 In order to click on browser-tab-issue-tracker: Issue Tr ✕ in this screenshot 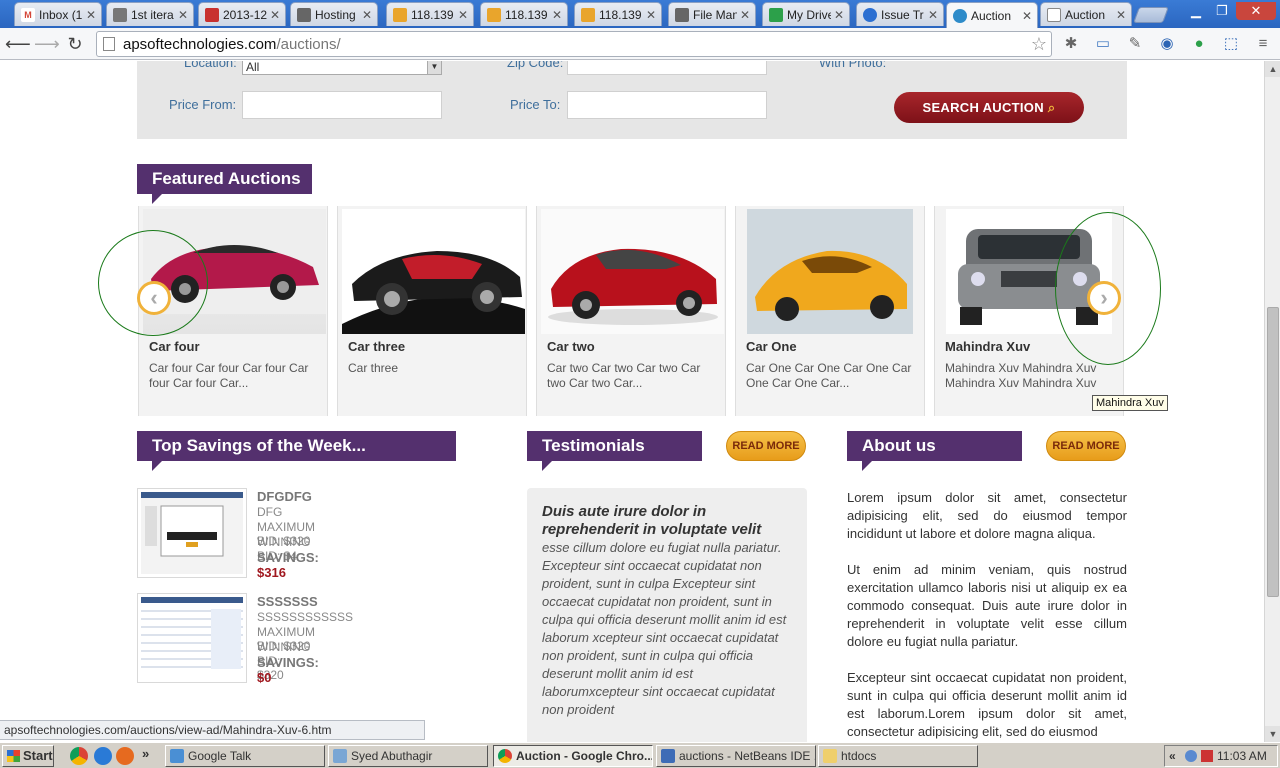, I will do `click(900, 14)`.